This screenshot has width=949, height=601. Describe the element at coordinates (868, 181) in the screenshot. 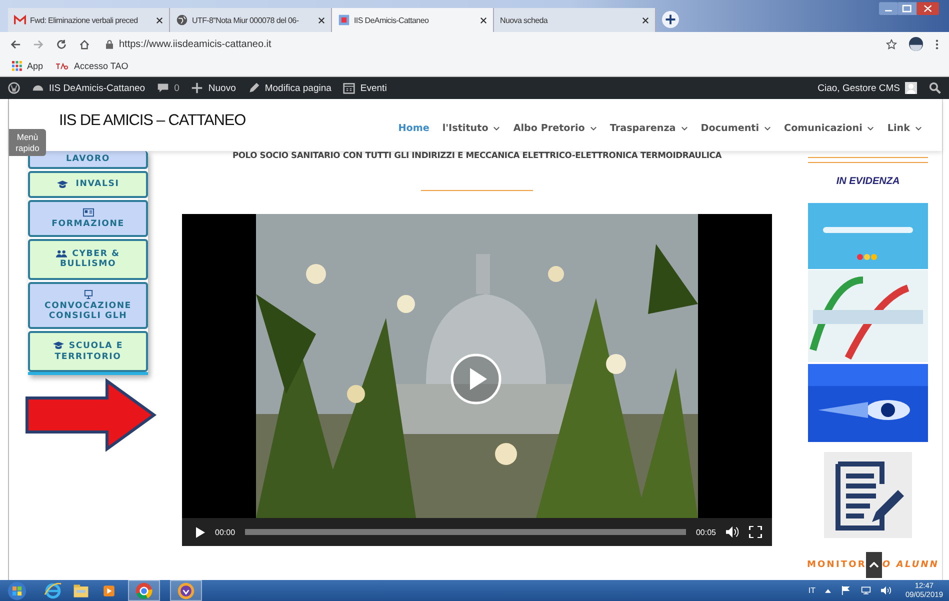

I see `section-heading: IN EVIDENZA` at that location.